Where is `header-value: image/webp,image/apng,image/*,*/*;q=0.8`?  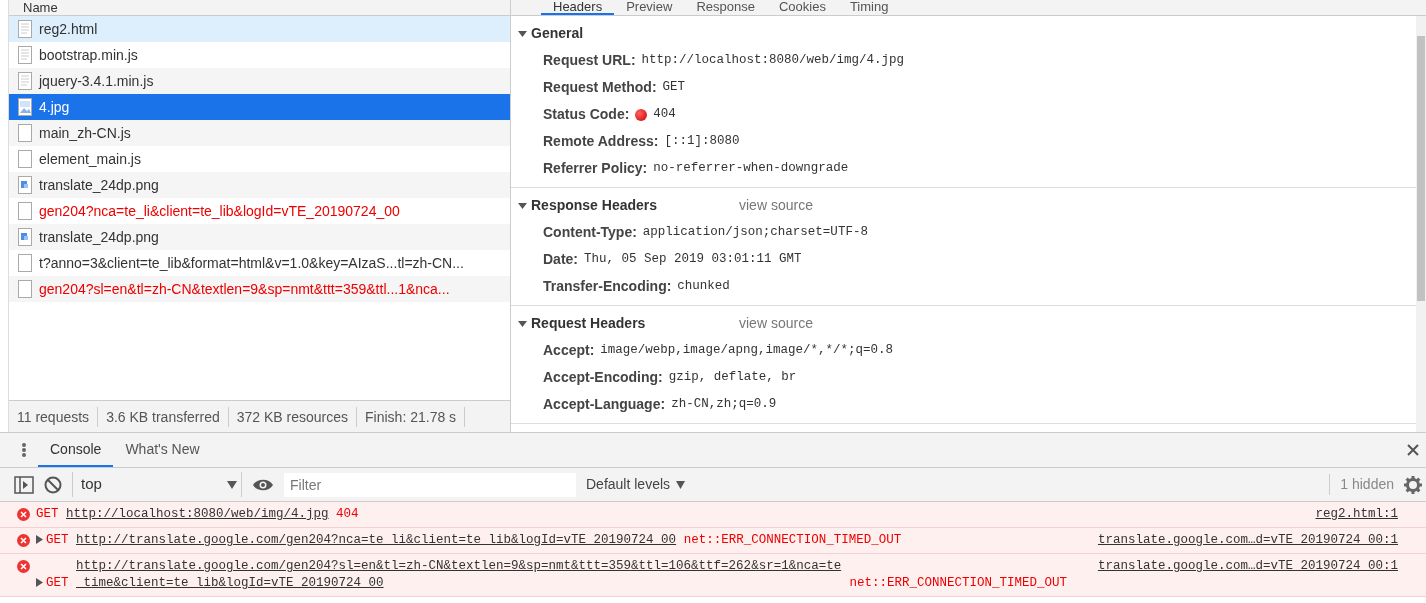 header-value: image/webp,image/apng,image/*,*/*;q=0.8 is located at coordinates (746, 351).